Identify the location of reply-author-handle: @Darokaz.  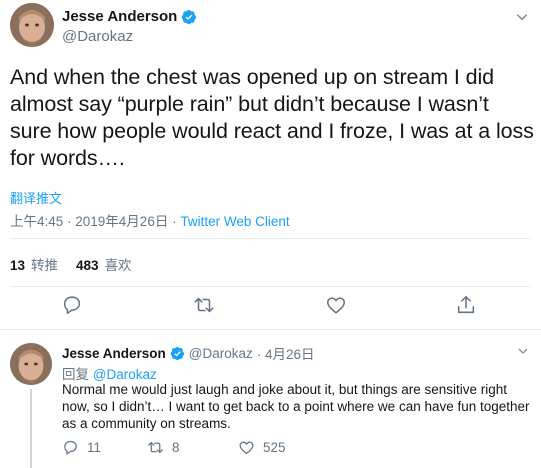
(221, 353).